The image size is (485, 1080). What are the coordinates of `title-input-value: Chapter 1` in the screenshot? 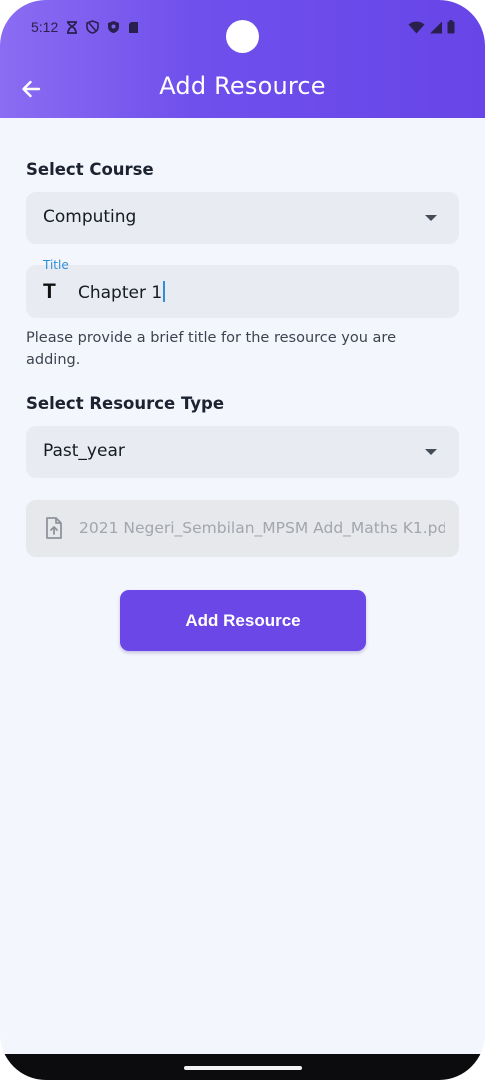 It's located at (122, 292).